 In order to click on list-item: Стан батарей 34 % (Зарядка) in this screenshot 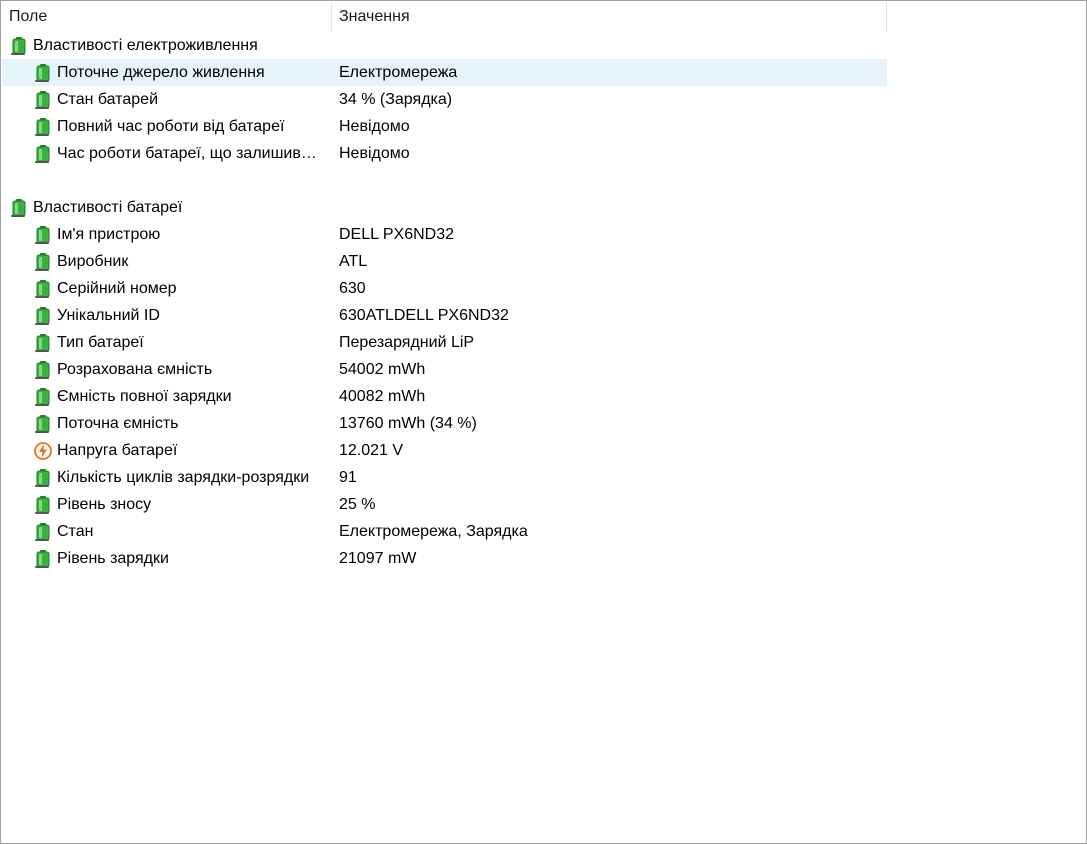, I will do `click(444, 99)`.